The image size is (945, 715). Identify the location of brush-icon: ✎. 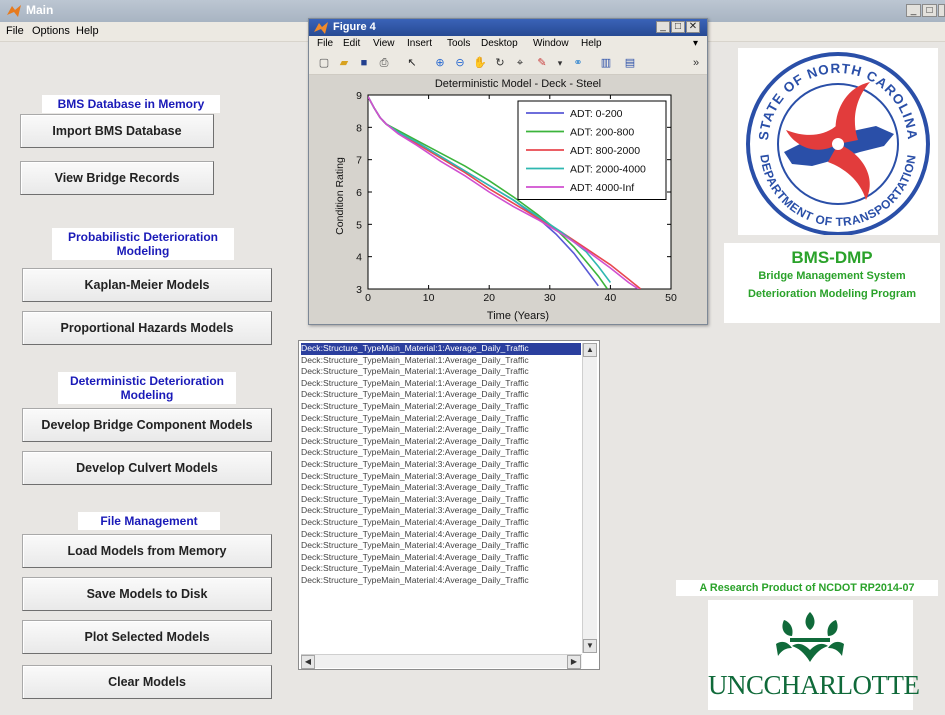
(542, 63).